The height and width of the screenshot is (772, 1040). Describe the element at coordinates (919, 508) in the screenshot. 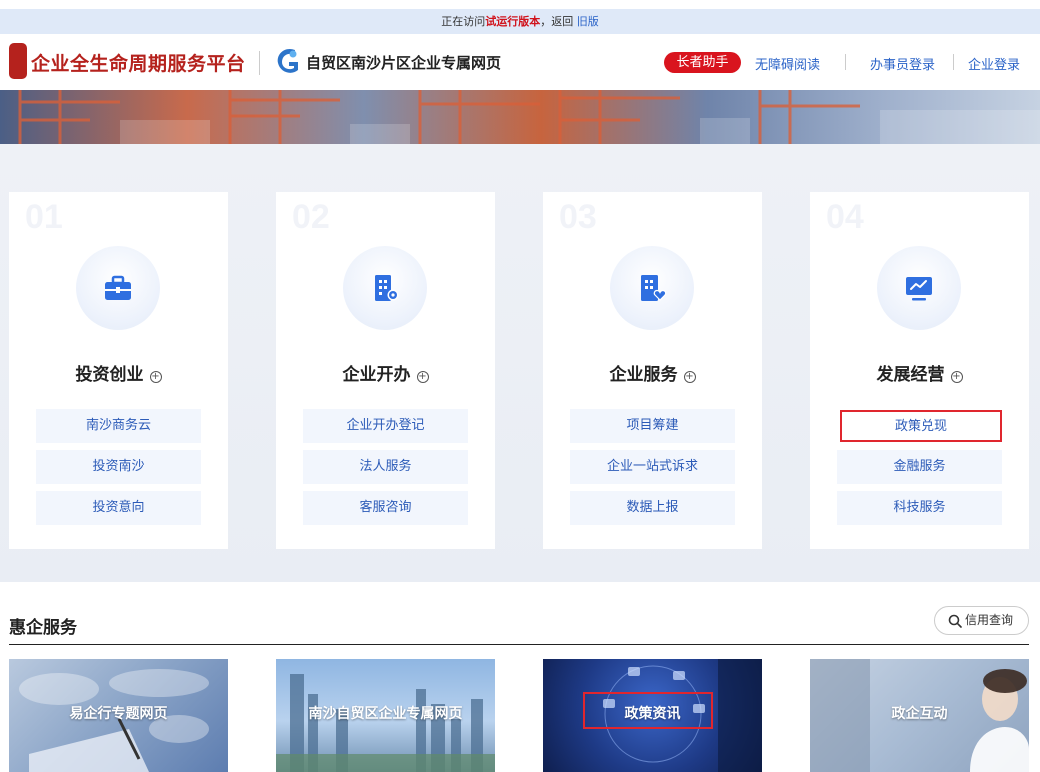

I see `card-link-tech-services: 科技服务` at that location.